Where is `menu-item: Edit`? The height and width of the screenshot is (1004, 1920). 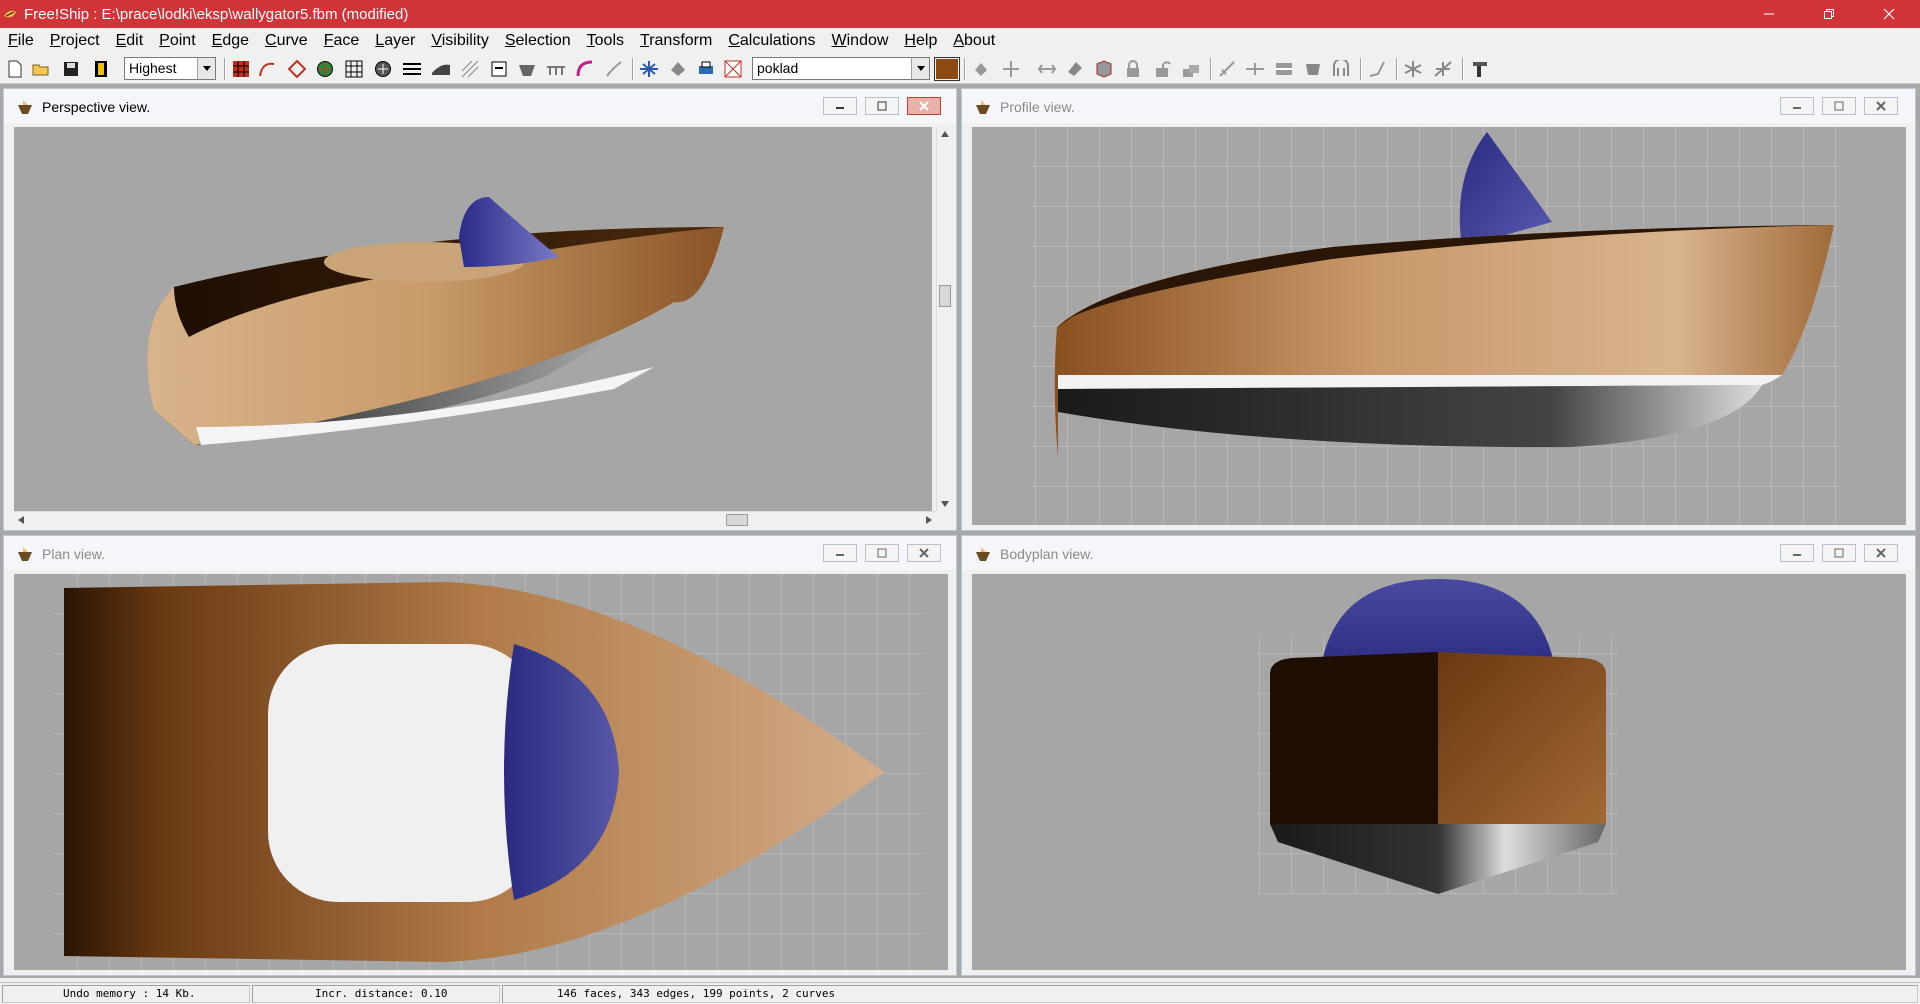 menu-item: Edit is located at coordinates (130, 41).